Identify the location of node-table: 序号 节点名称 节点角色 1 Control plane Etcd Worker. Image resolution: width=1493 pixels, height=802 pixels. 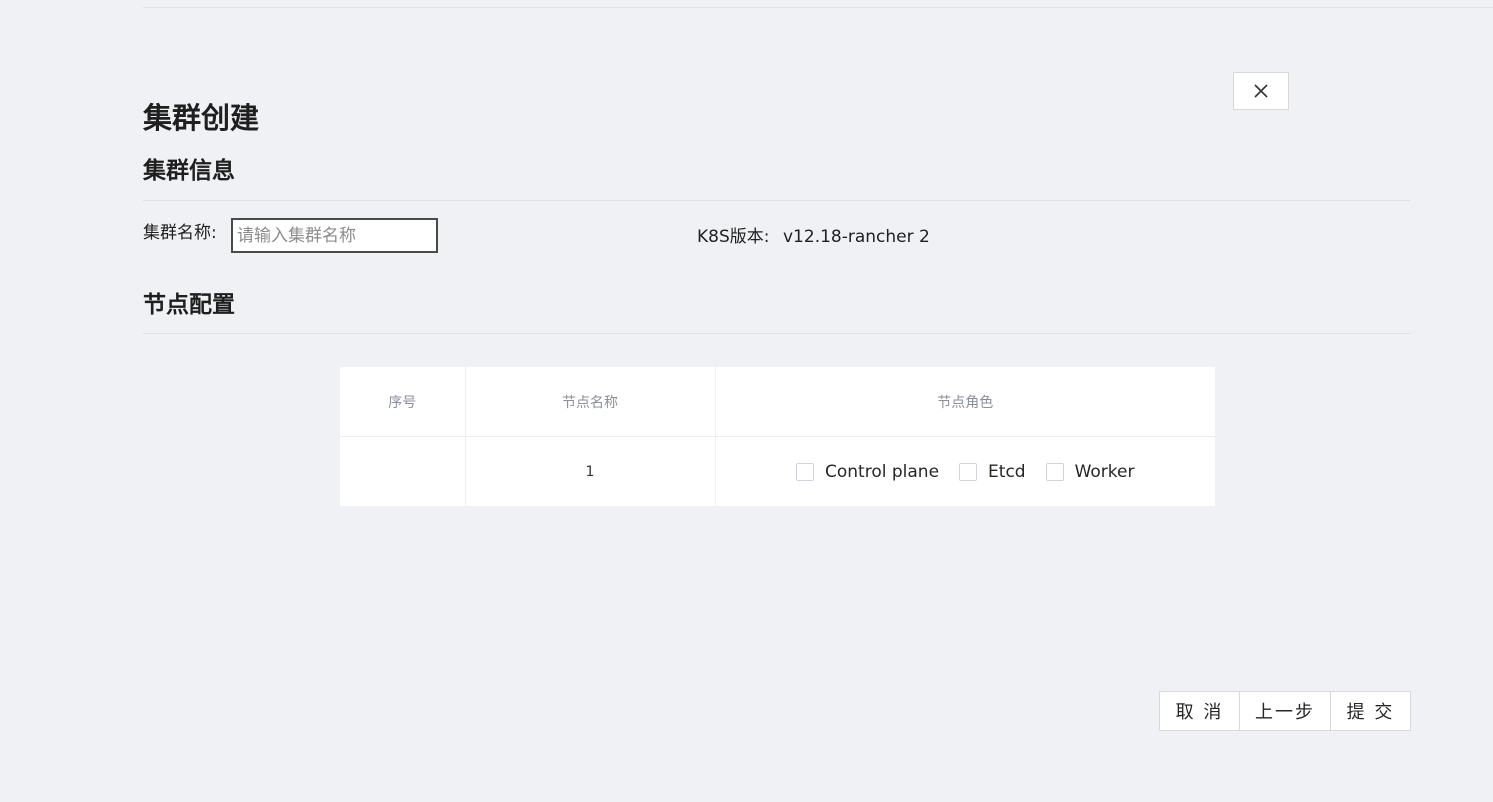
(777, 436).